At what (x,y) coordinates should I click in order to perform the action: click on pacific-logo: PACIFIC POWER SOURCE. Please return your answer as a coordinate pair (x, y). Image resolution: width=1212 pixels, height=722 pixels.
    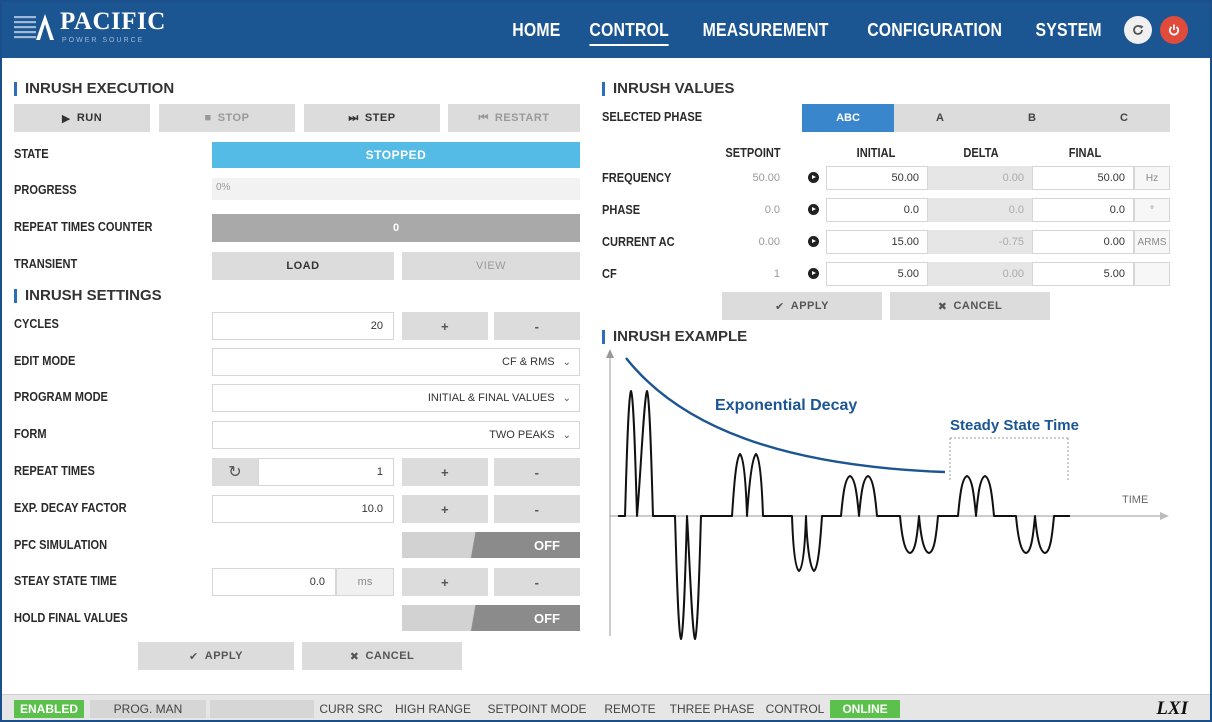
    Looking at the image, I should click on (99, 29).